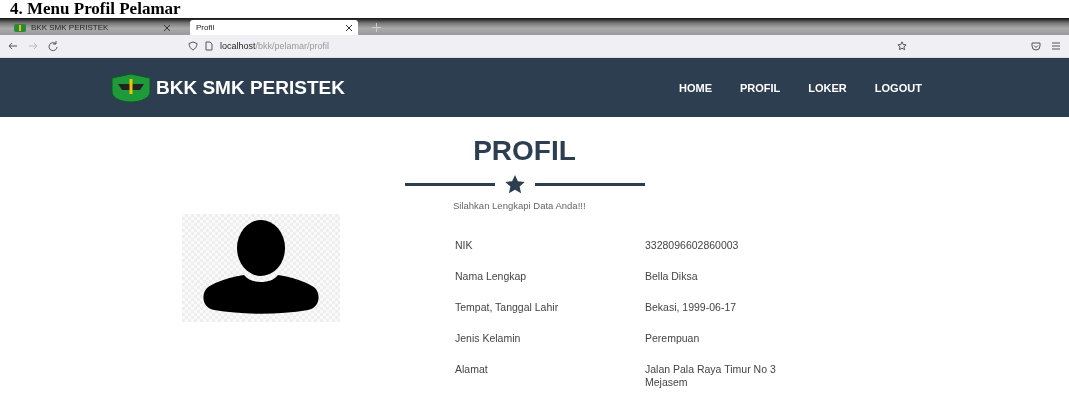 This screenshot has width=1069, height=403. Describe the element at coordinates (672, 276) in the screenshot. I see `field-value: Bella Diksa` at that location.